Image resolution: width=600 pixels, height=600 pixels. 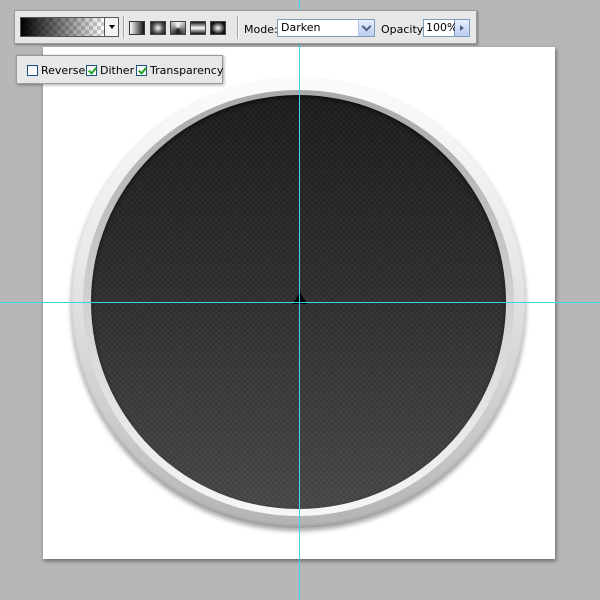 I want to click on horizontal-guide, so click(x=300, y=302).